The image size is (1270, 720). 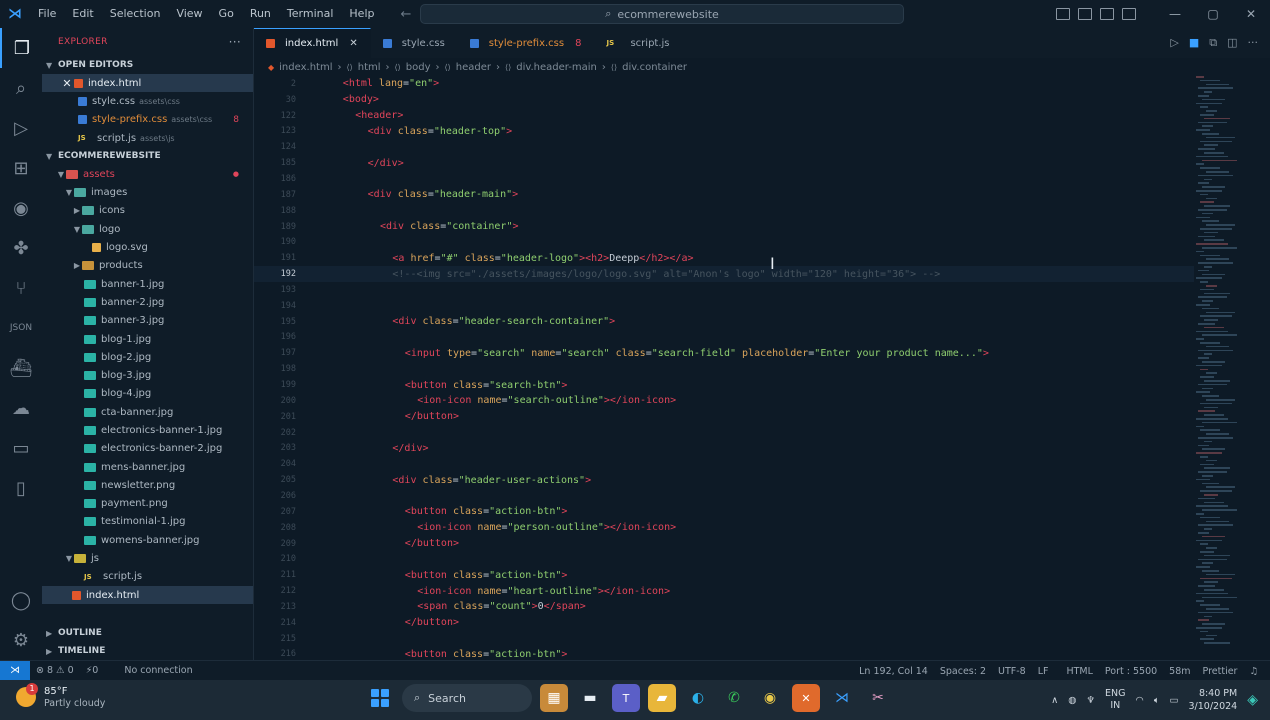 What do you see at coordinates (310, 14) in the screenshot?
I see `menu-terminal: Terminal` at bounding box center [310, 14].